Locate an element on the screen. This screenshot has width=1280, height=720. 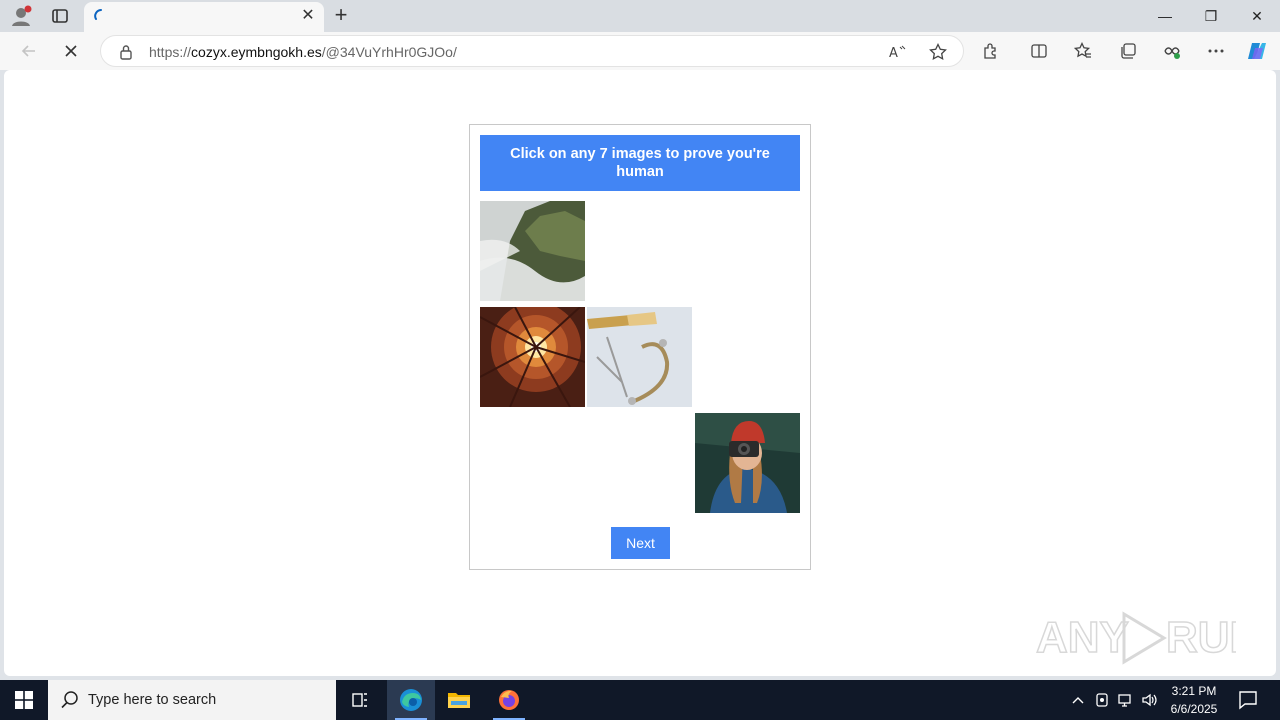
start-button is located at coordinates (24, 700).